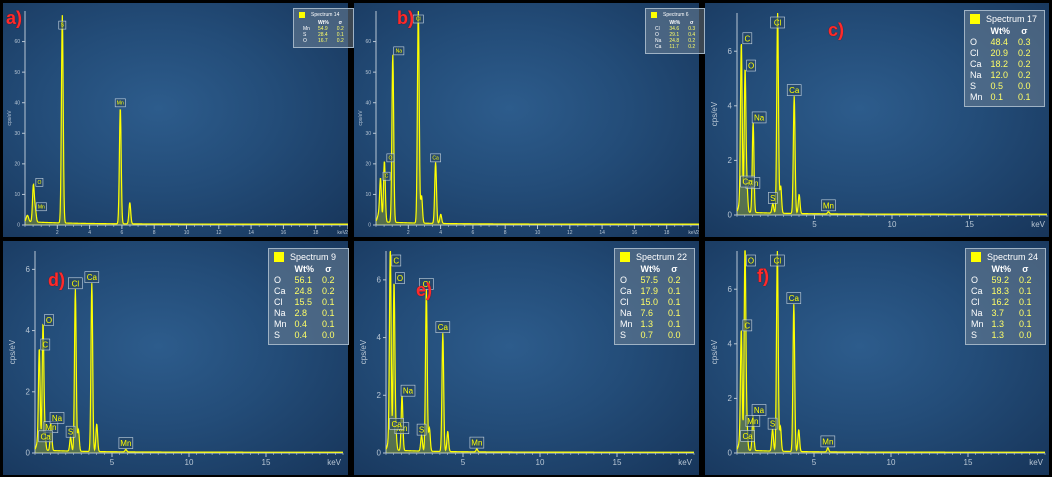 The height and width of the screenshot is (477, 1052). I want to click on y-tick-label: 40, so click(17, 103).